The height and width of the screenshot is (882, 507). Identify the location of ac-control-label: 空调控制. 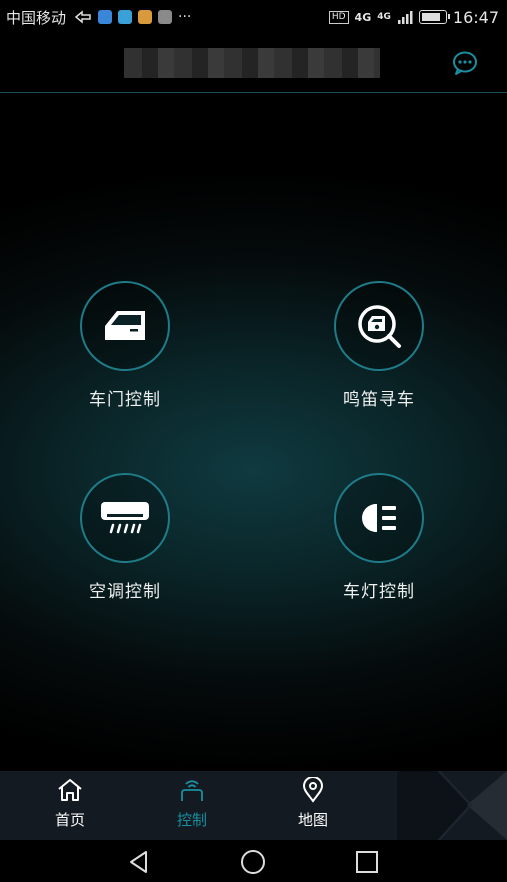
(125, 592).